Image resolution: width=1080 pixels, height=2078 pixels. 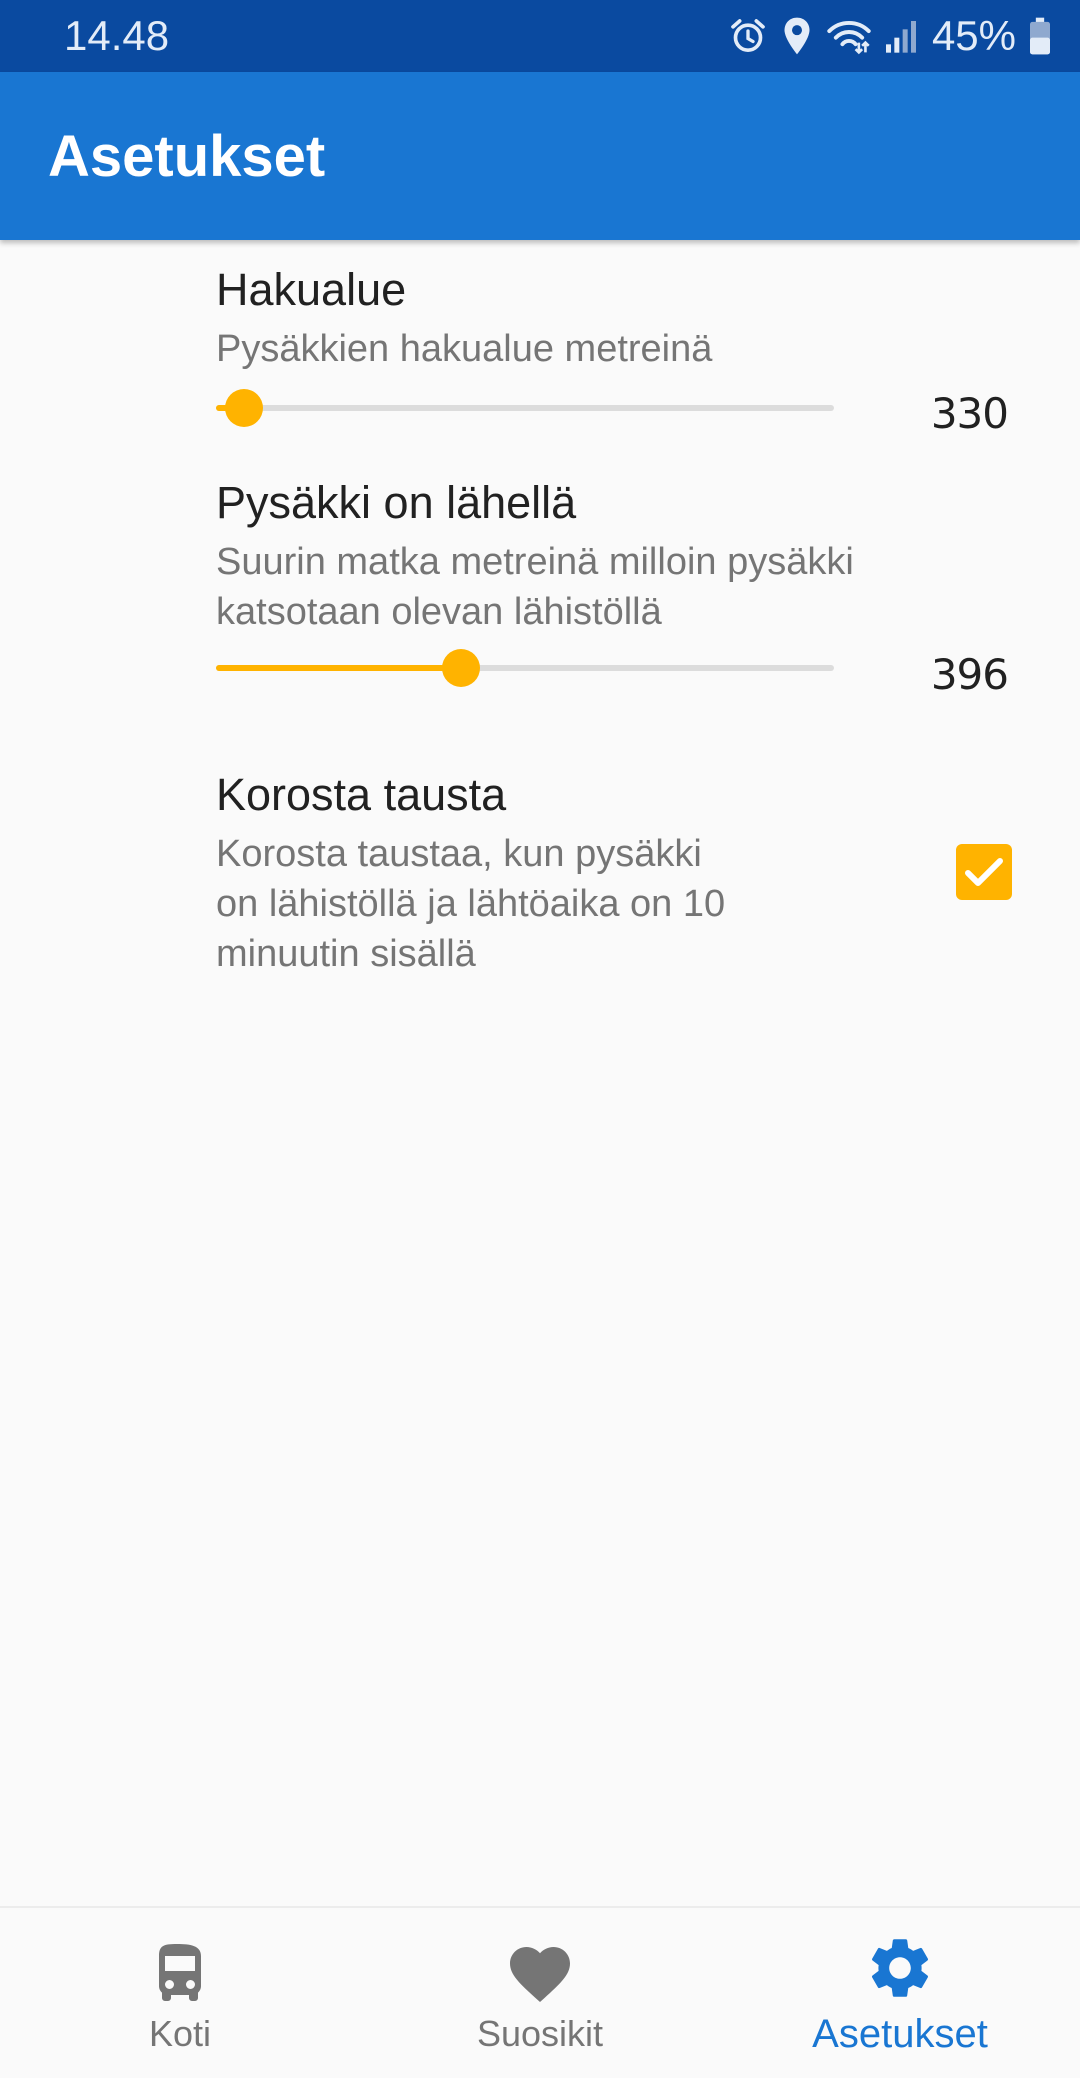 I want to click on highlight-background-checkbox, so click(x=984, y=872).